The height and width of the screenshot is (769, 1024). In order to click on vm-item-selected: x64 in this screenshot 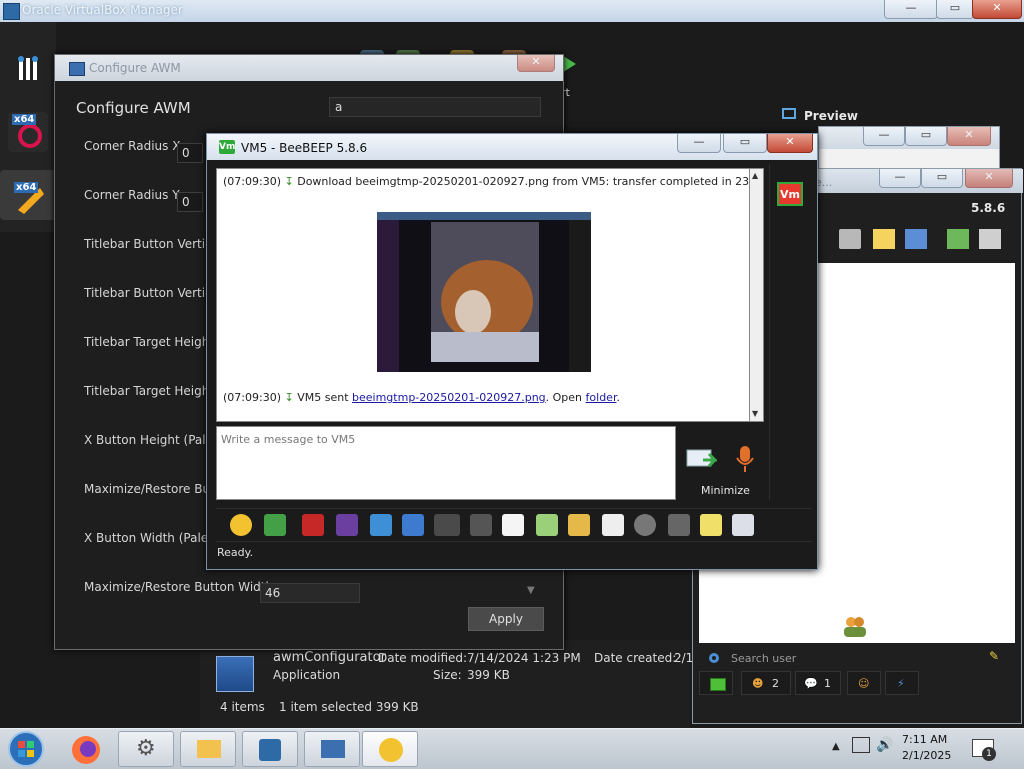, I will do `click(28, 195)`.